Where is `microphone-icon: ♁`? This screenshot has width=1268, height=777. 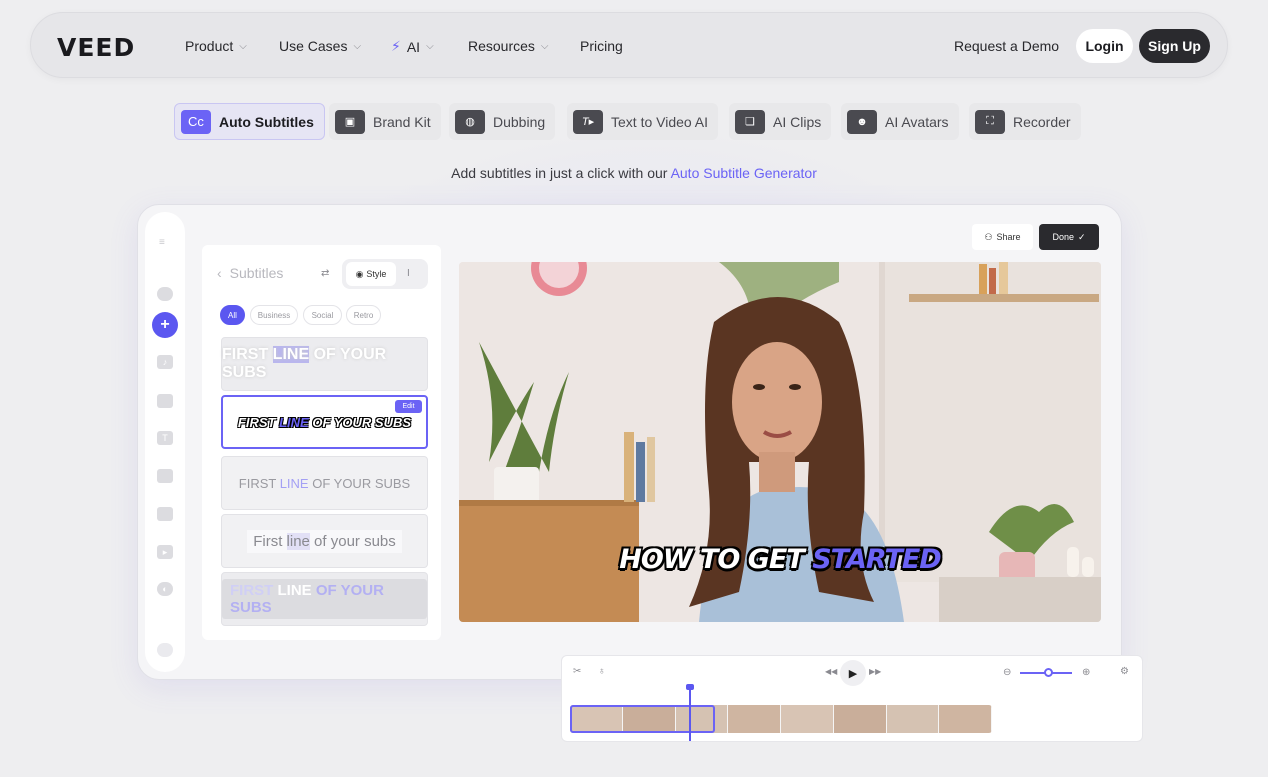 microphone-icon: ♁ is located at coordinates (602, 671).